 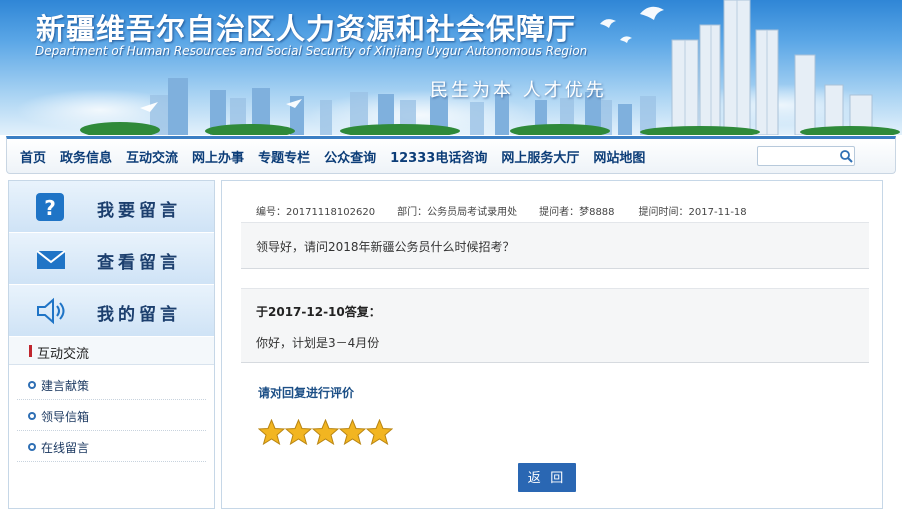 What do you see at coordinates (65, 386) in the screenshot?
I see `sidebar-link-label: 建言献策` at bounding box center [65, 386].